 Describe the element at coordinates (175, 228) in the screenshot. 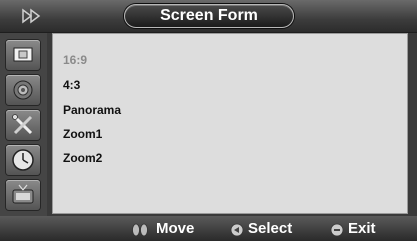

I see `move-label: Move` at that location.